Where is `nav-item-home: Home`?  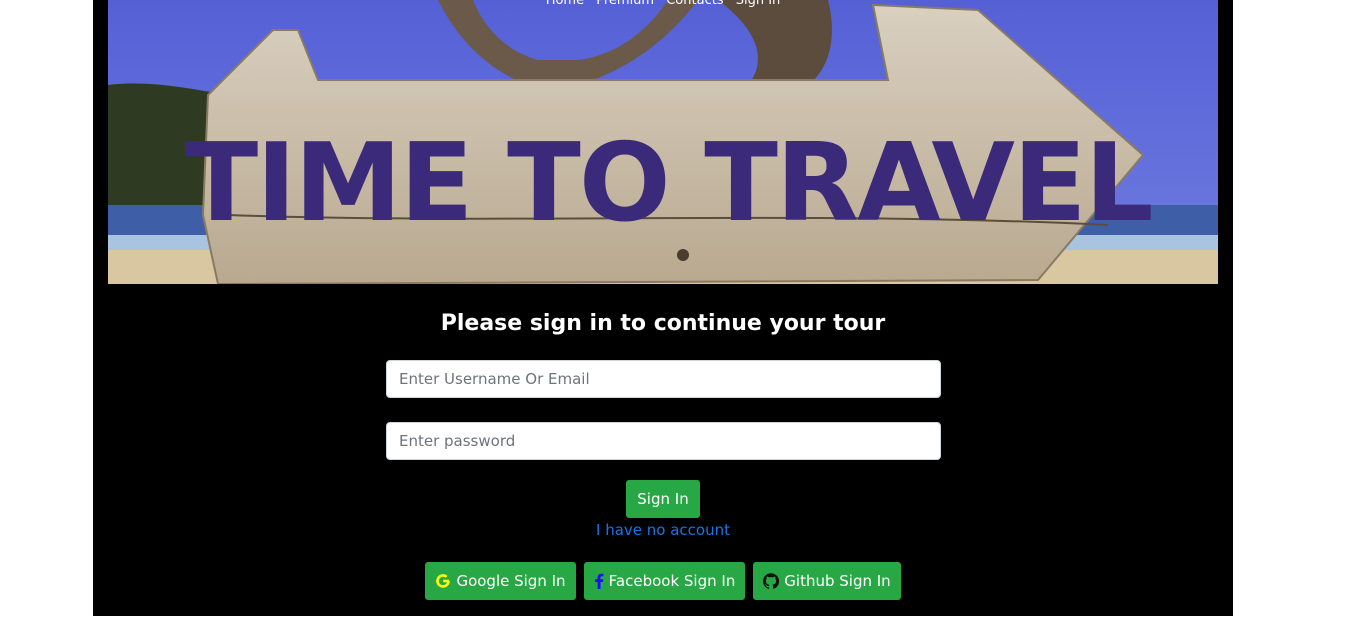 nav-item-home: Home is located at coordinates (565, 4).